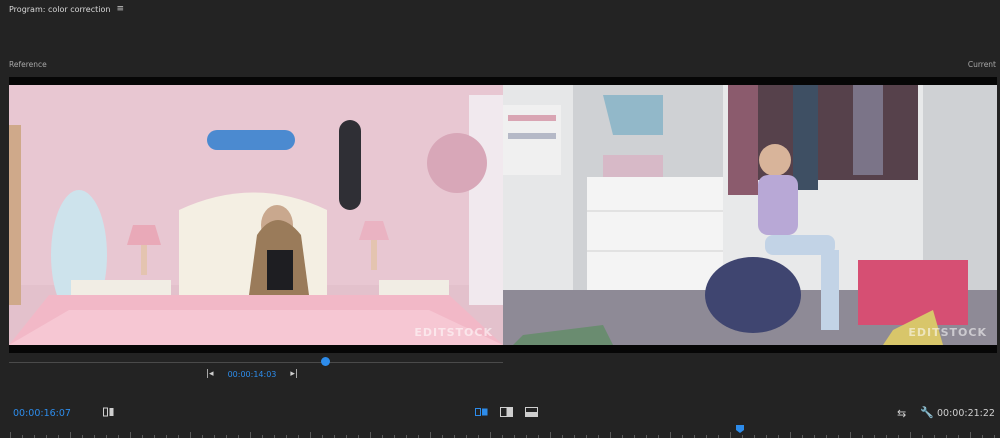 The width and height of the screenshot is (1000, 438). I want to click on reference-scrubber, so click(256, 362).